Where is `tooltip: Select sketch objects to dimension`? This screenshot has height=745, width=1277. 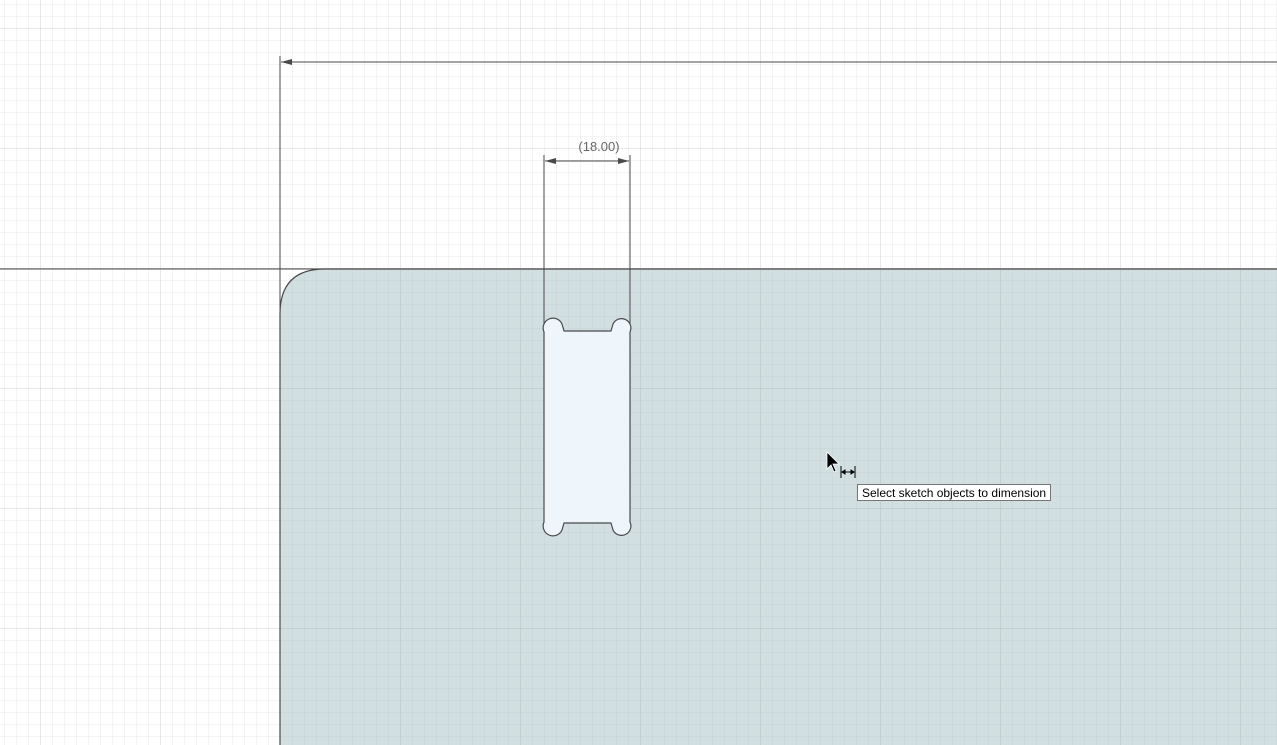 tooltip: Select sketch objects to dimension is located at coordinates (954, 492).